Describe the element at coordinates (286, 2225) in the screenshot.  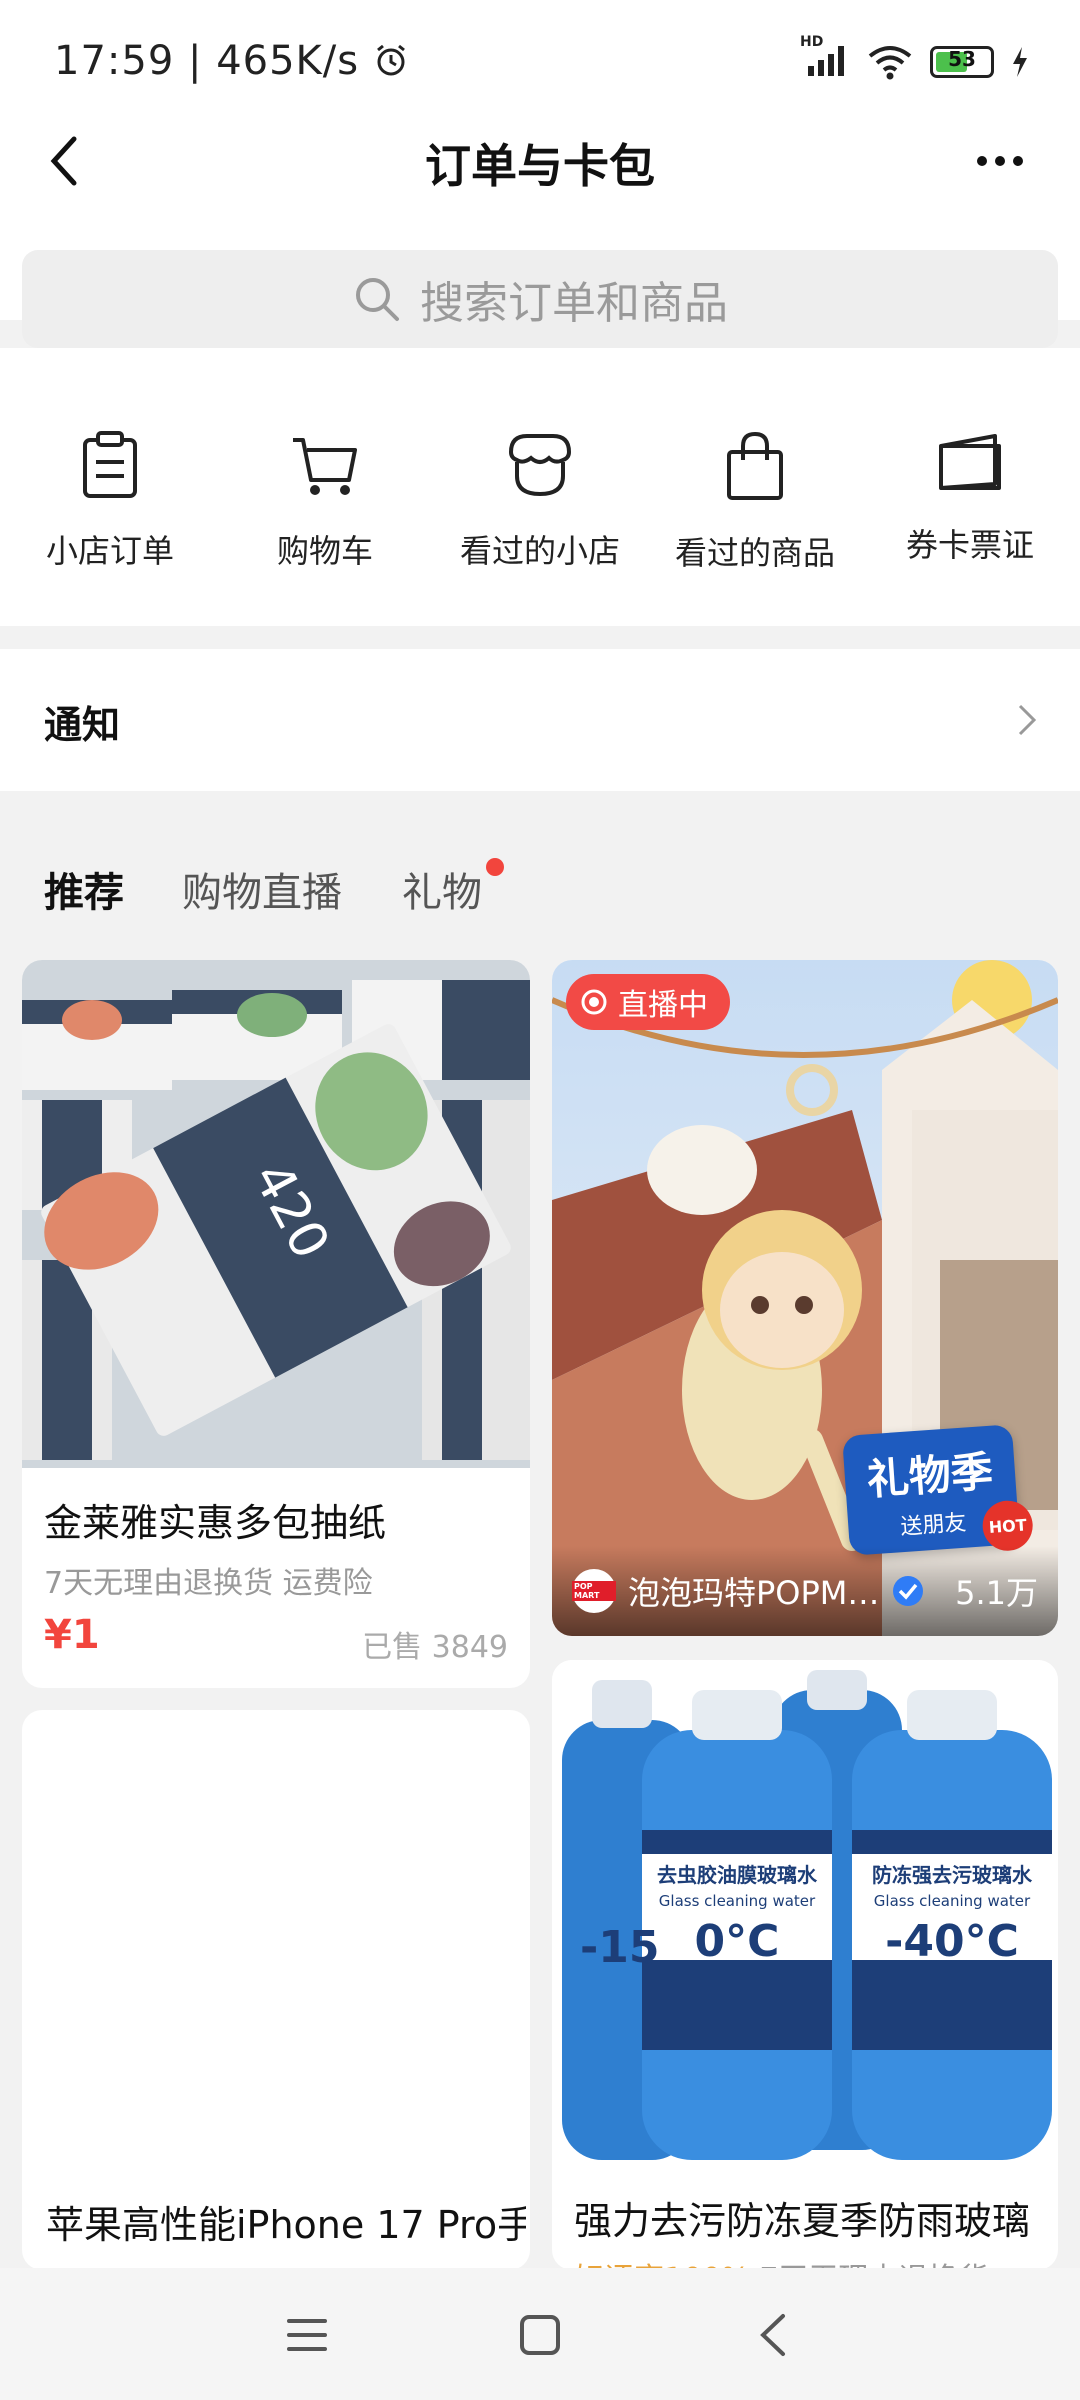
I see `product-title: 苹果高性能iPhone 17 Pro手` at that location.